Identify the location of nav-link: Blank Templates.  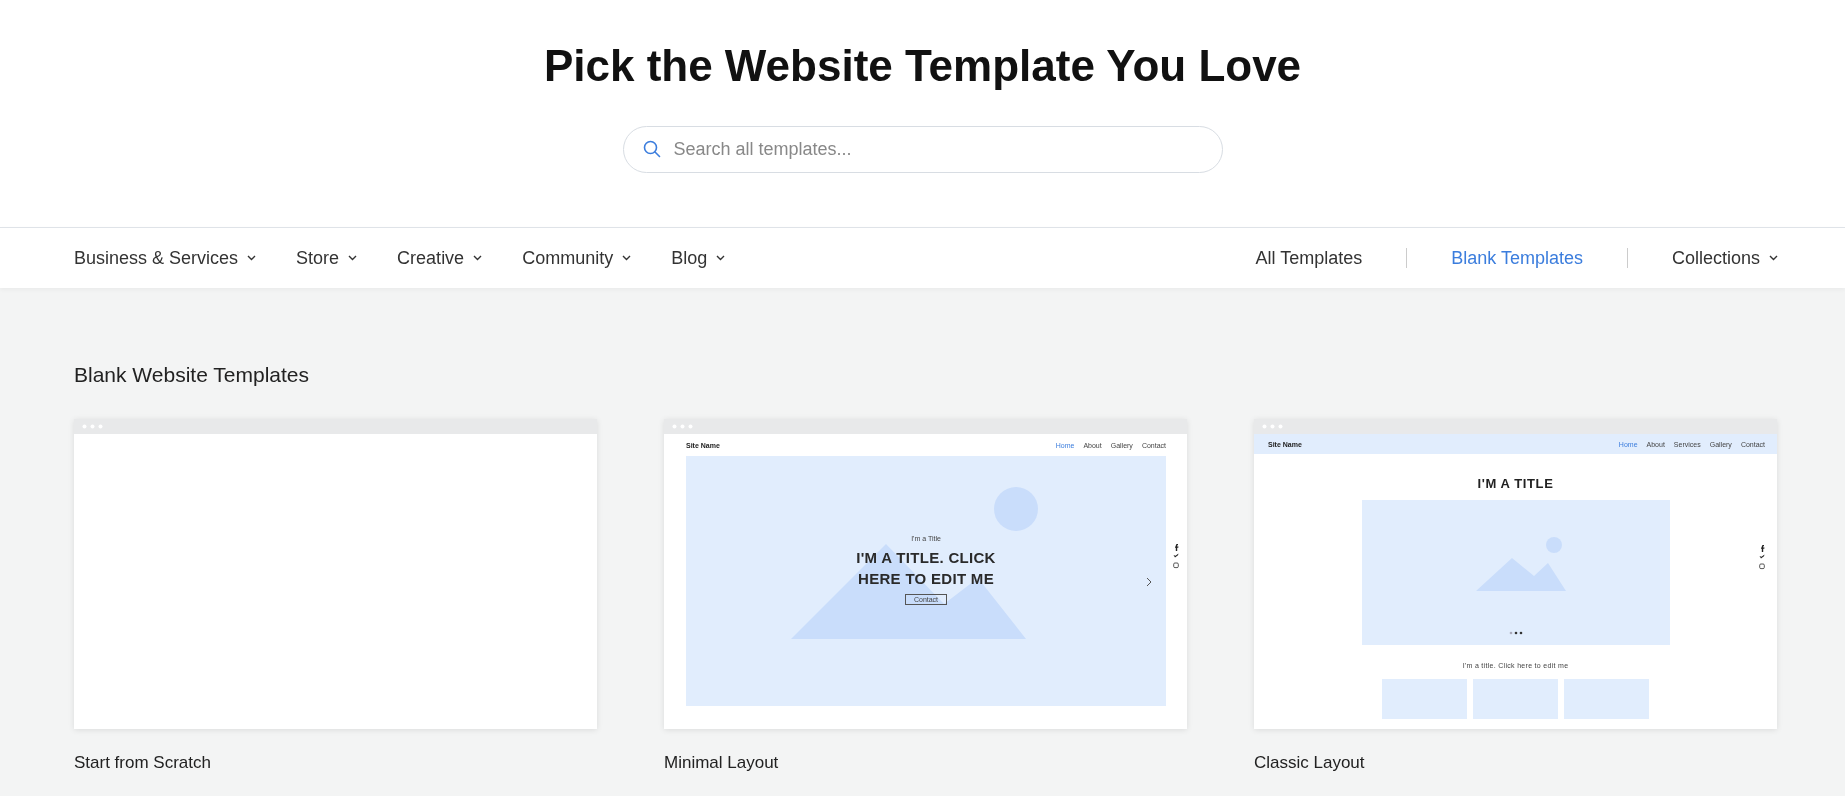
(1517, 258).